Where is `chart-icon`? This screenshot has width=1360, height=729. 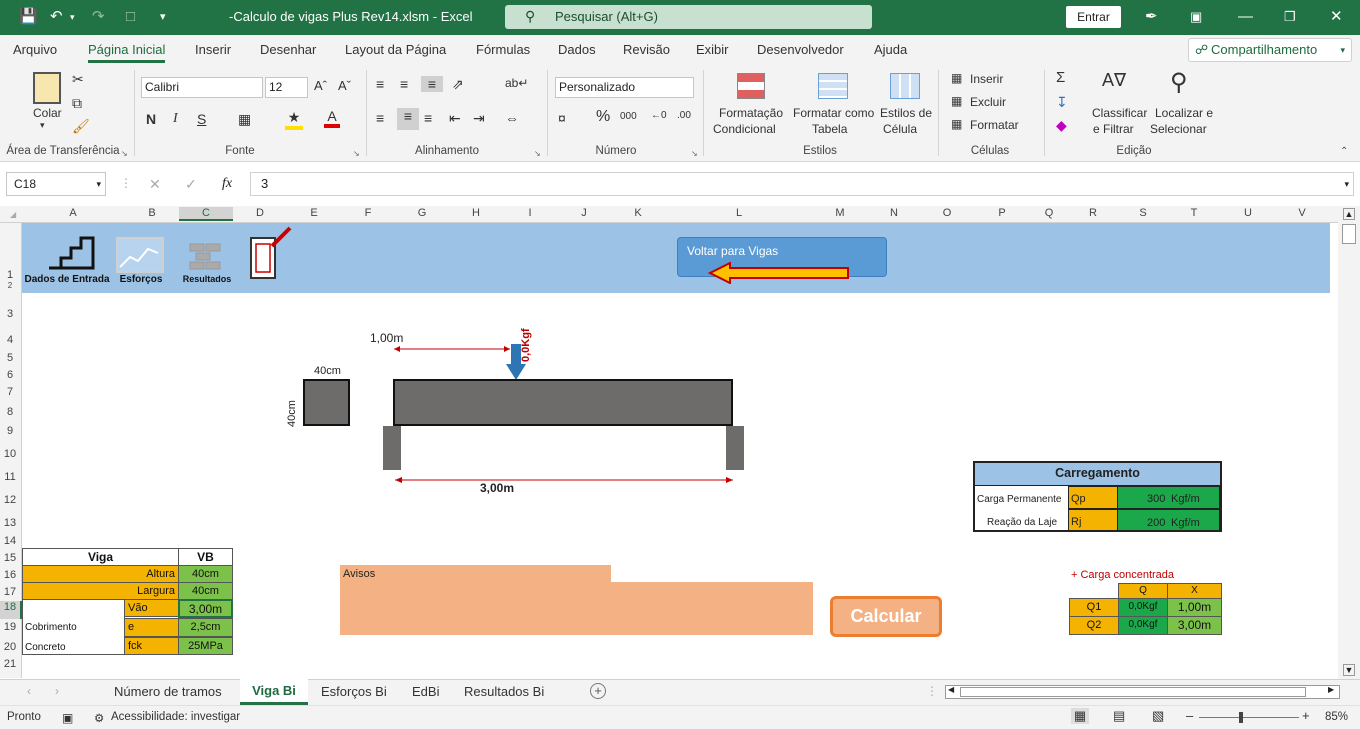 chart-icon is located at coordinates (140, 255).